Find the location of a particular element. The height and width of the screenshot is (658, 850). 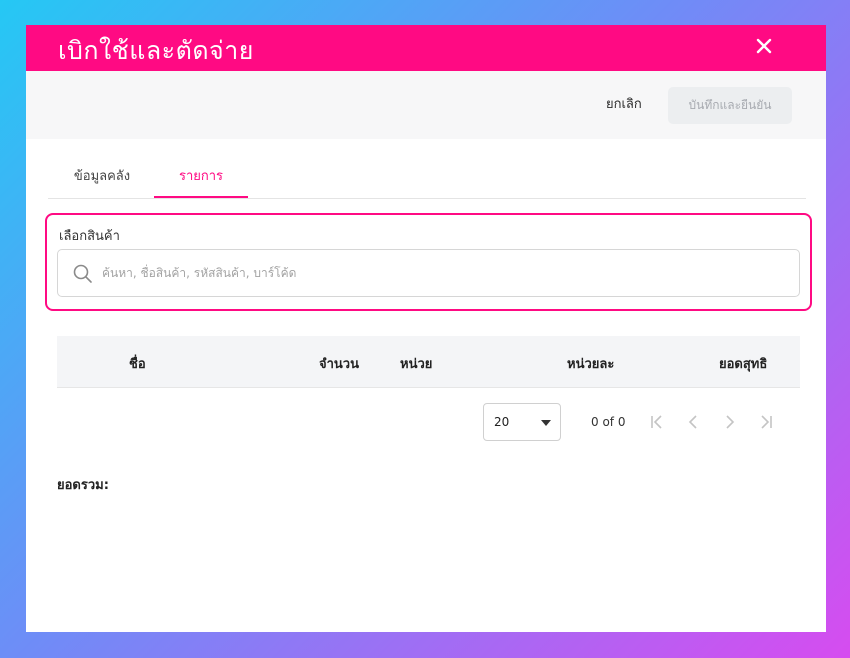

pagination: 20 0 of 0 is located at coordinates (643, 423).